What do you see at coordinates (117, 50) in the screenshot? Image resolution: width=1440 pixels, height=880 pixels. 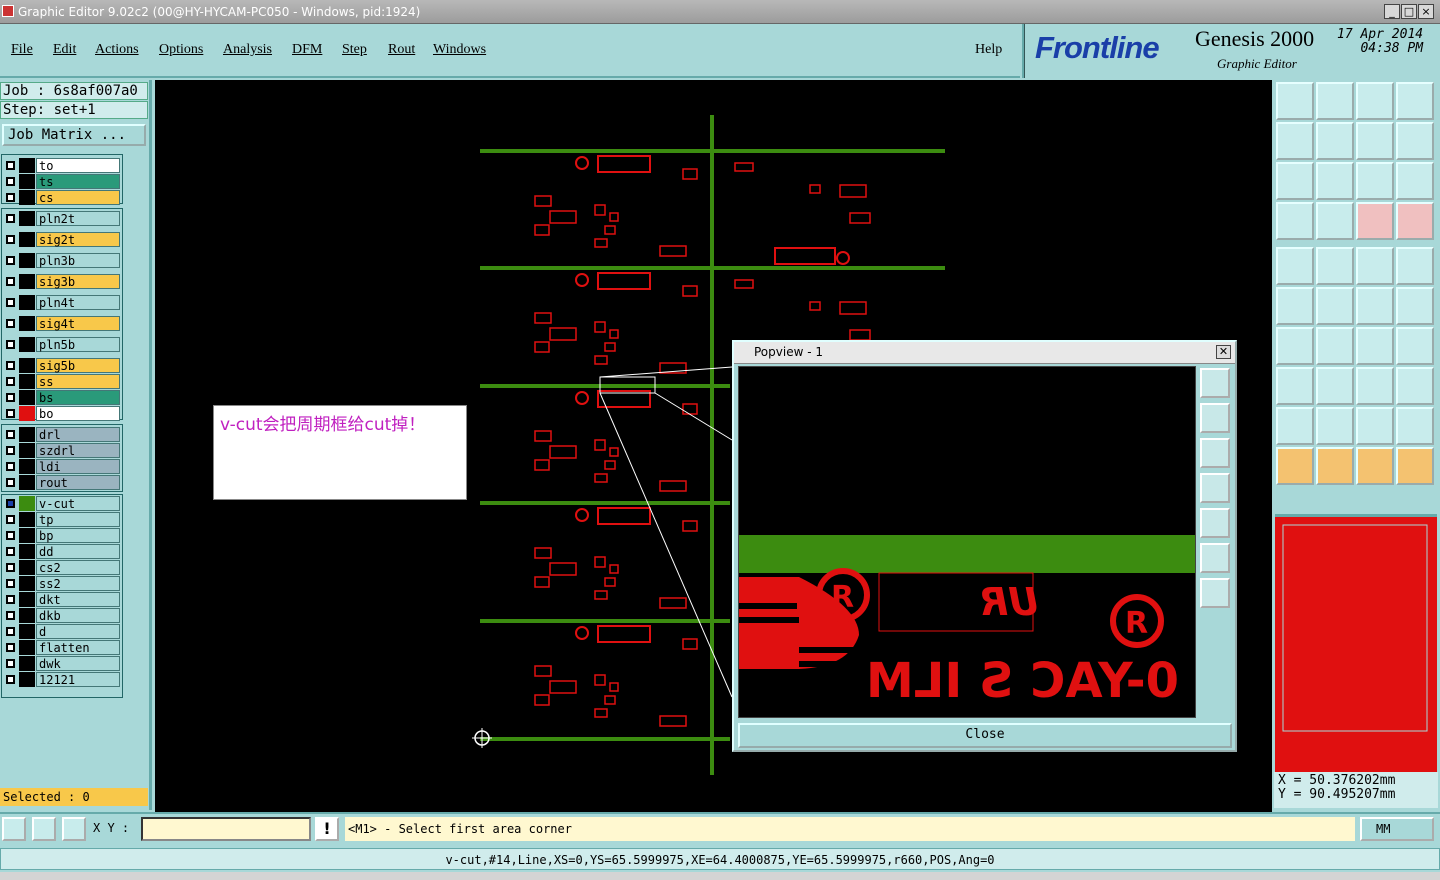 I see `menu-actions: Actions` at bounding box center [117, 50].